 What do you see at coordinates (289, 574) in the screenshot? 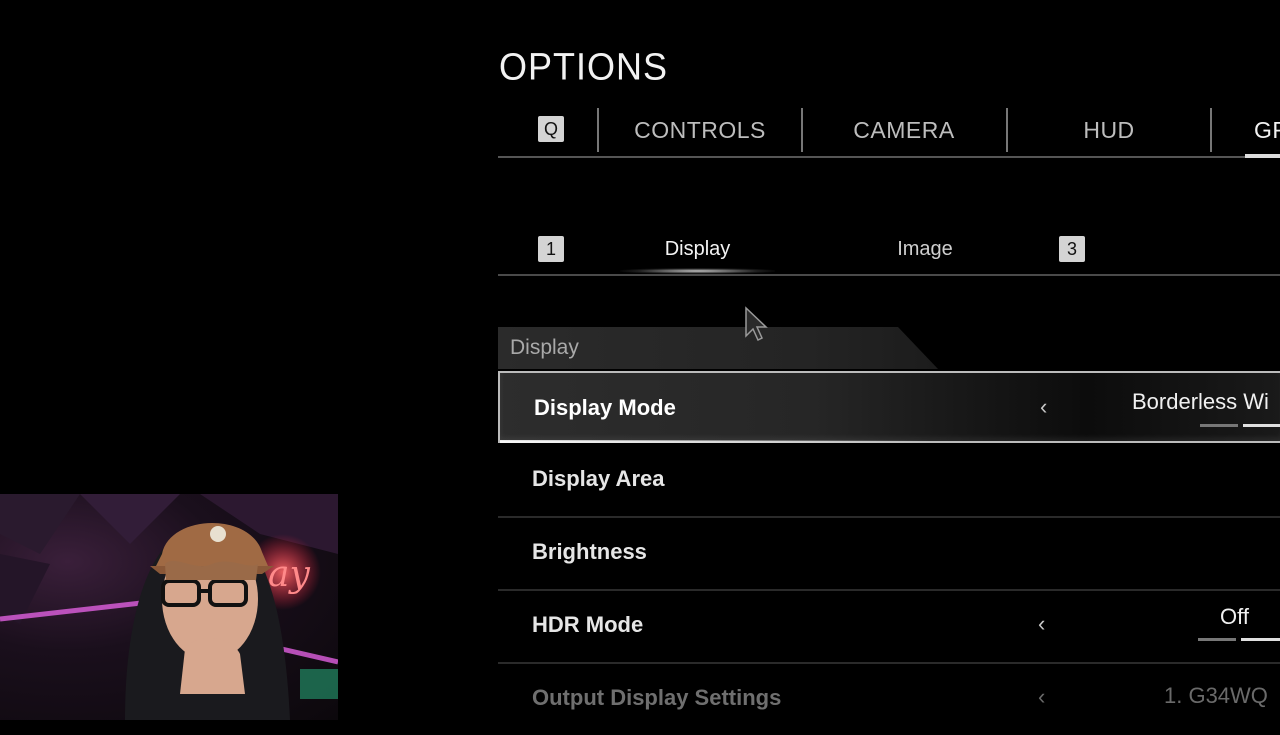
I see `svg-text: ay` at bounding box center [289, 574].